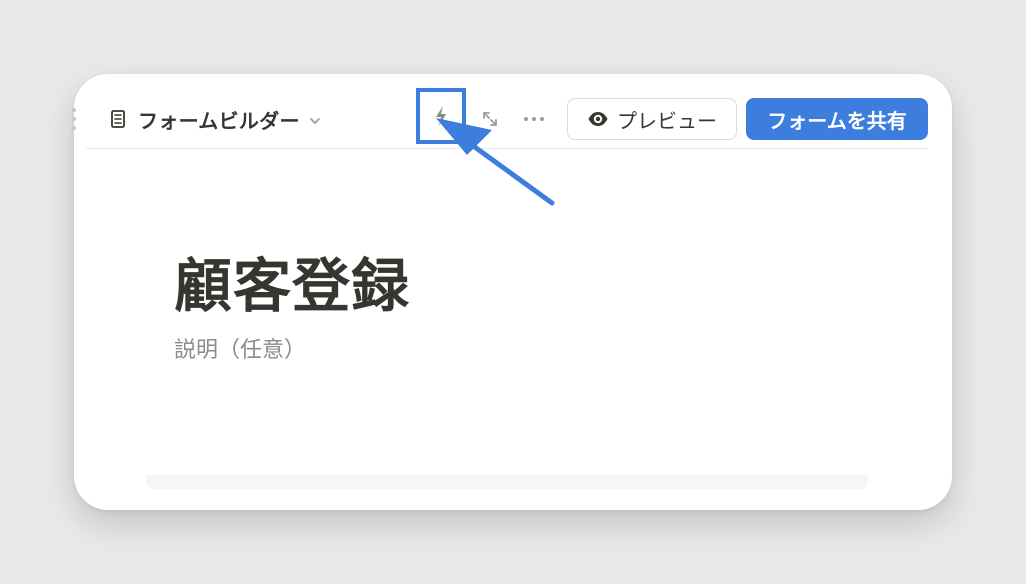 The height and width of the screenshot is (584, 1026). I want to click on drag-handle, so click(75, 119).